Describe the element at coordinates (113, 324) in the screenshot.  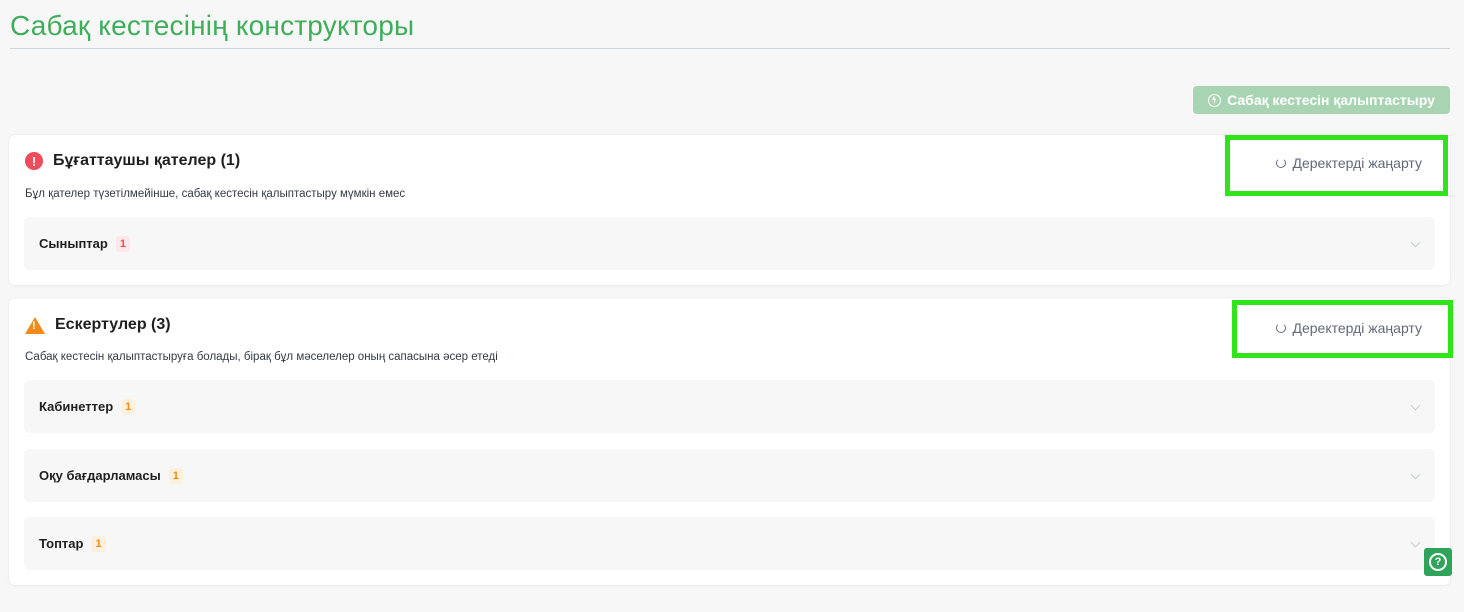
I see `warnings-title: Ескертулер (3)` at that location.